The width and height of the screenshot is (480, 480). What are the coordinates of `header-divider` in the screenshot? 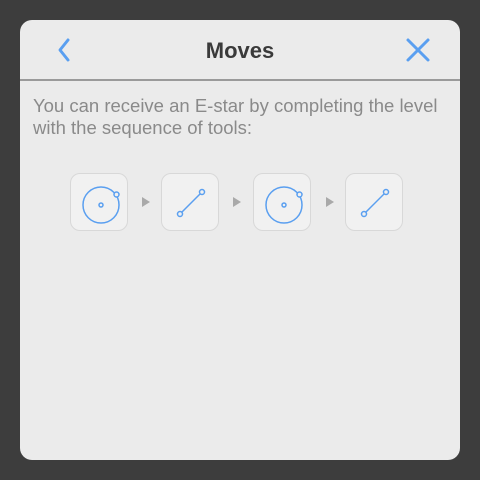 It's located at (240, 80).